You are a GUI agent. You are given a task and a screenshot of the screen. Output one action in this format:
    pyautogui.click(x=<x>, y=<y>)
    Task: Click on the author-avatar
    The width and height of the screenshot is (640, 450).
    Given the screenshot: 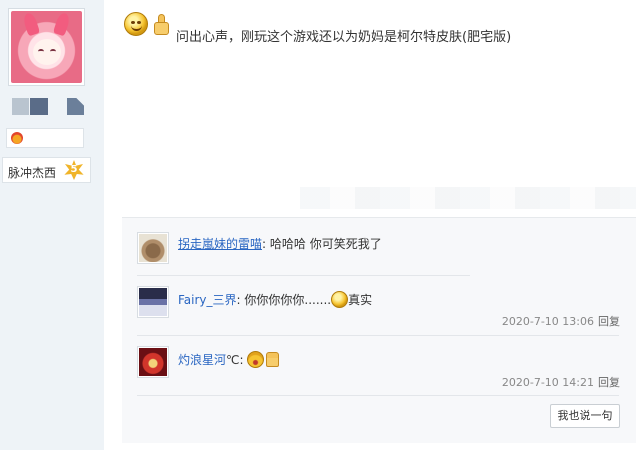 What is the action you would take?
    pyautogui.click(x=46, y=47)
    